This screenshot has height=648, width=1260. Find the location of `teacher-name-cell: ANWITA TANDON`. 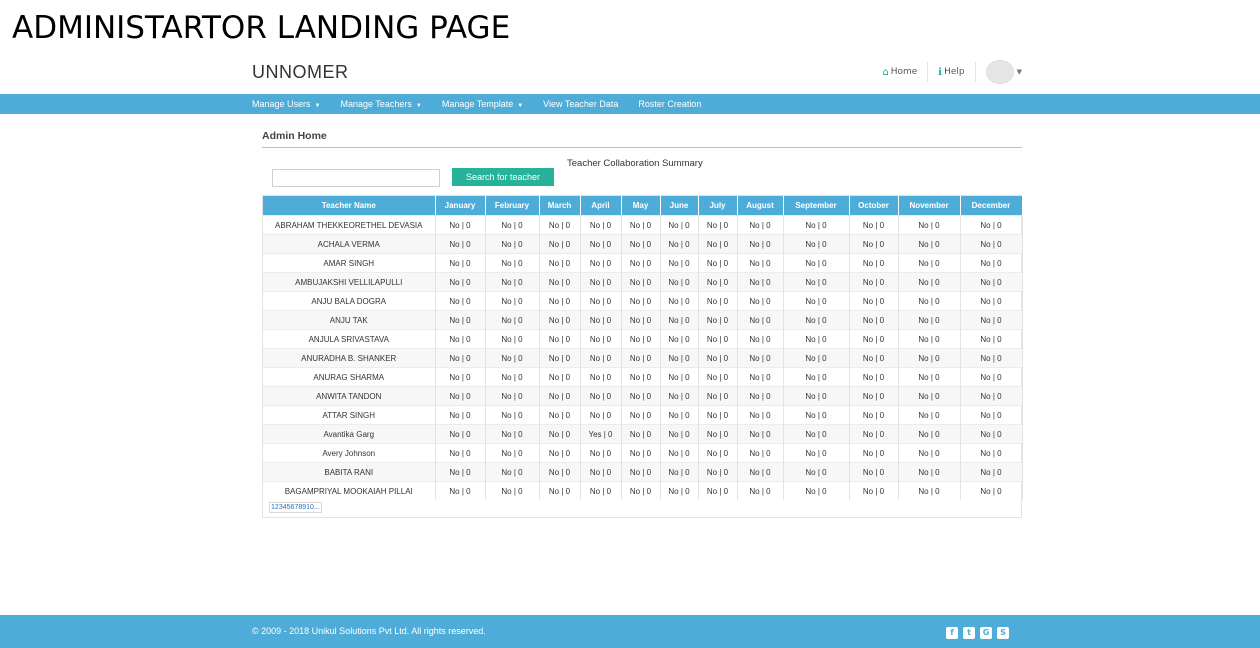

teacher-name-cell: ANWITA TANDON is located at coordinates (349, 396).